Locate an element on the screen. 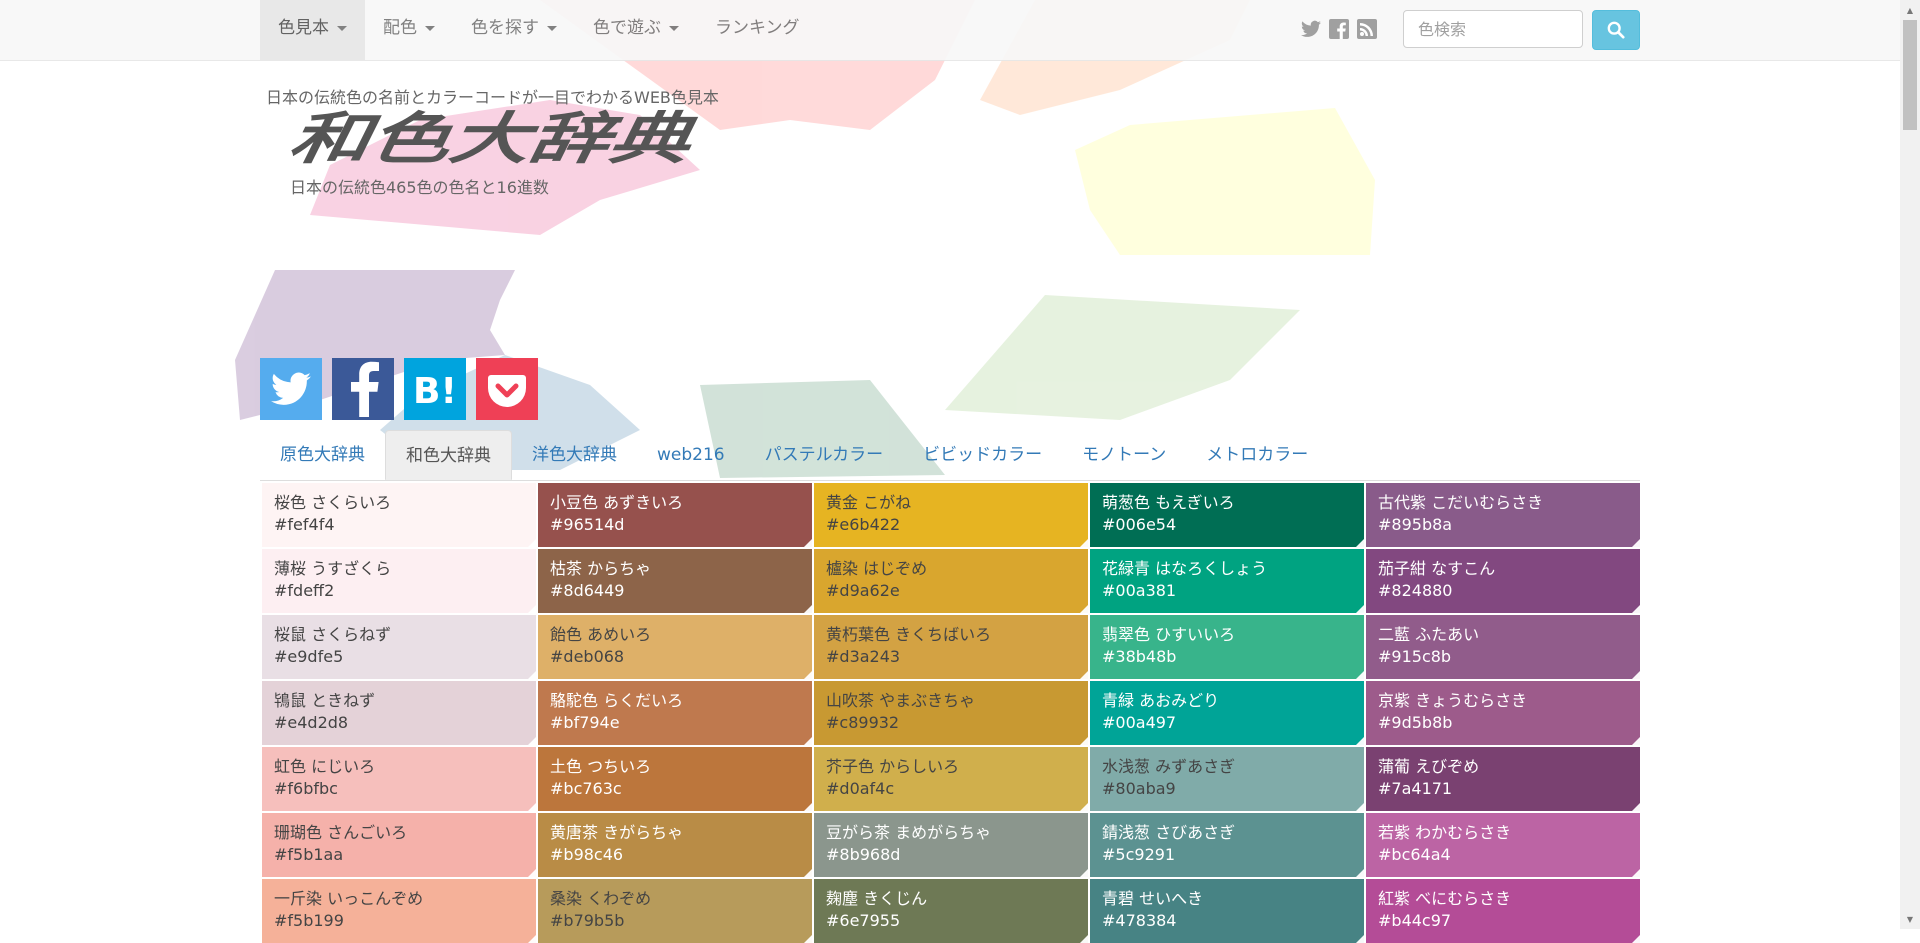 This screenshot has width=1920, height=943. color-cell: 一斤染 いっこんぞめ #f5b199 is located at coordinates (399, 911).